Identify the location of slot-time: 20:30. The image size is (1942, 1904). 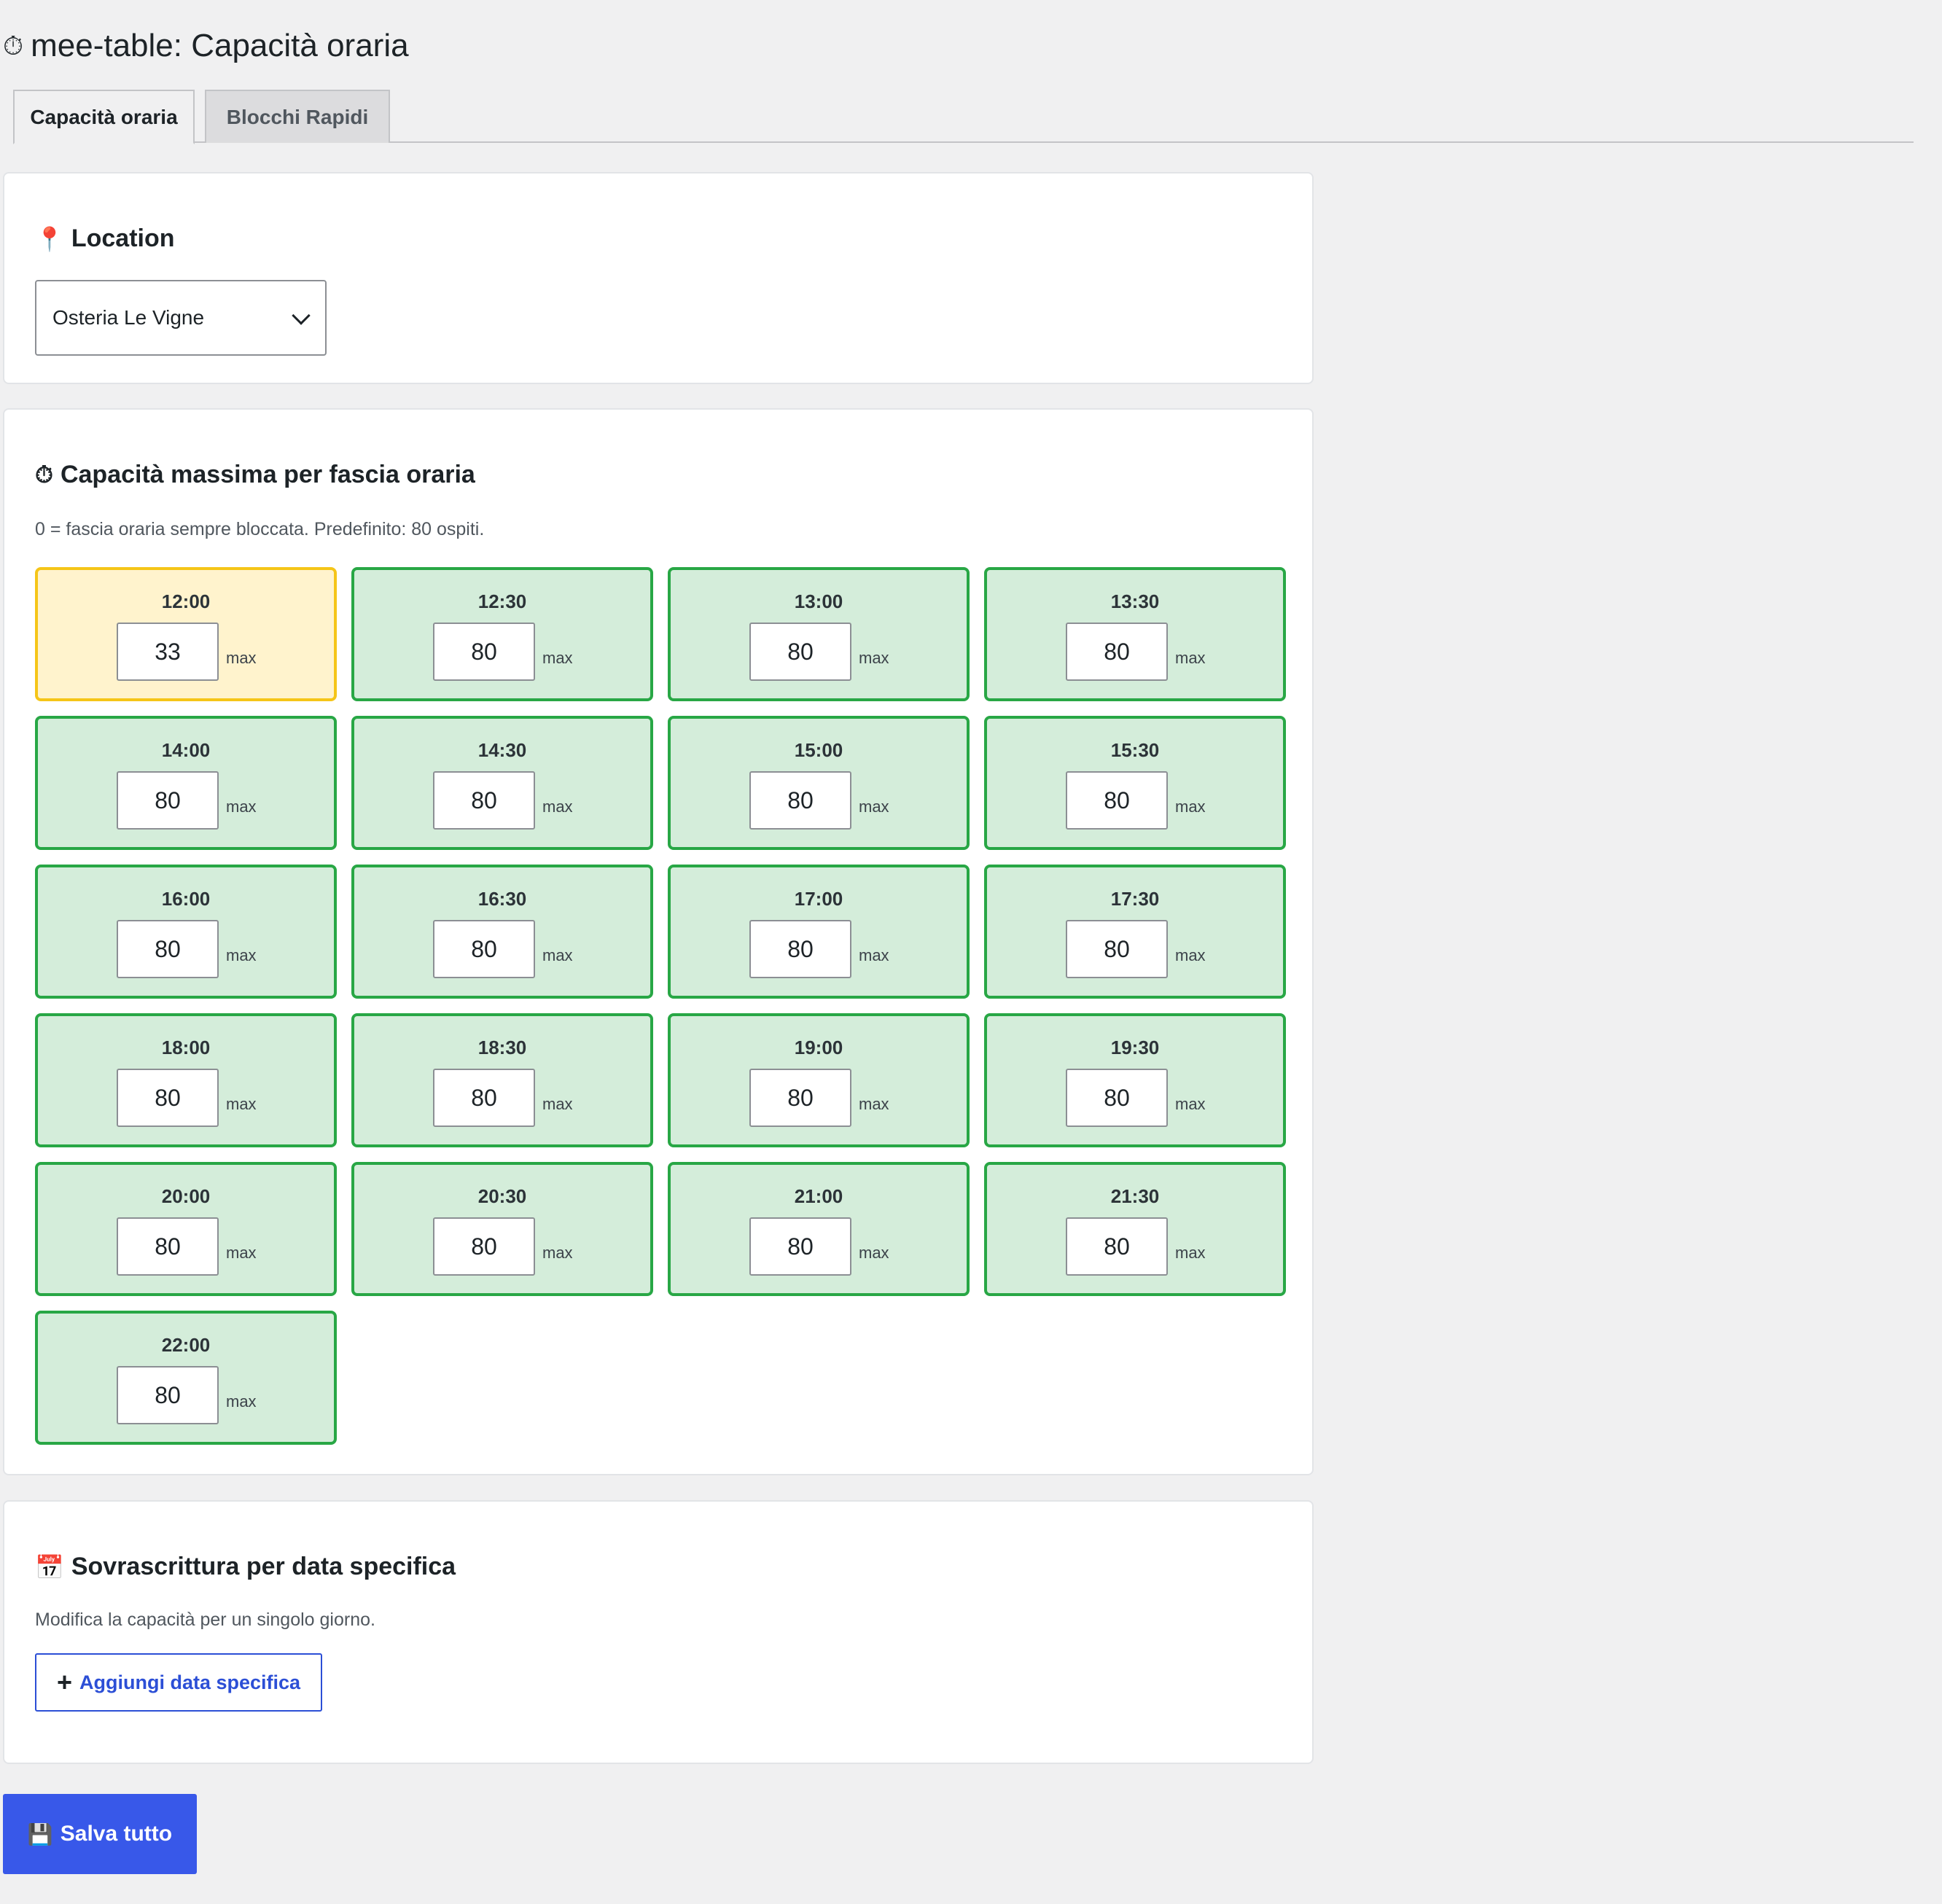
(502, 1196).